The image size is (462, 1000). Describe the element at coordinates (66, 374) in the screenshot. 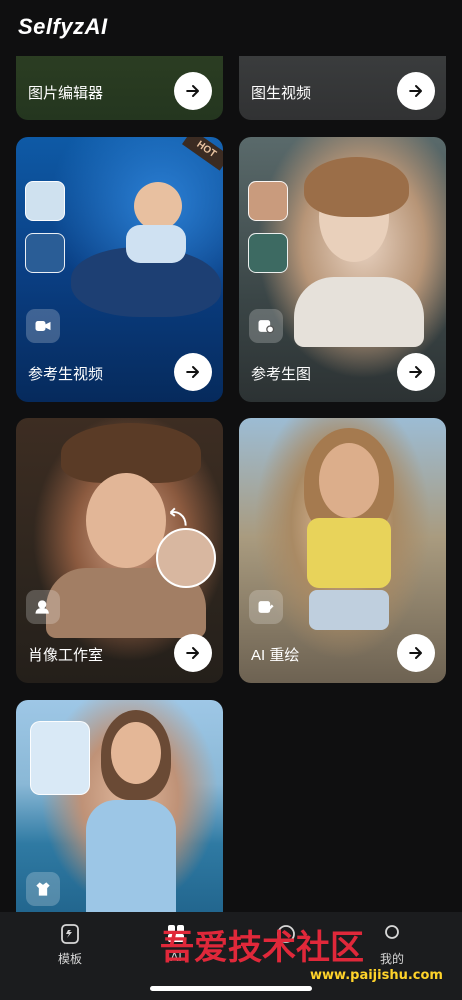

I see `card-label: 参考生视频` at that location.